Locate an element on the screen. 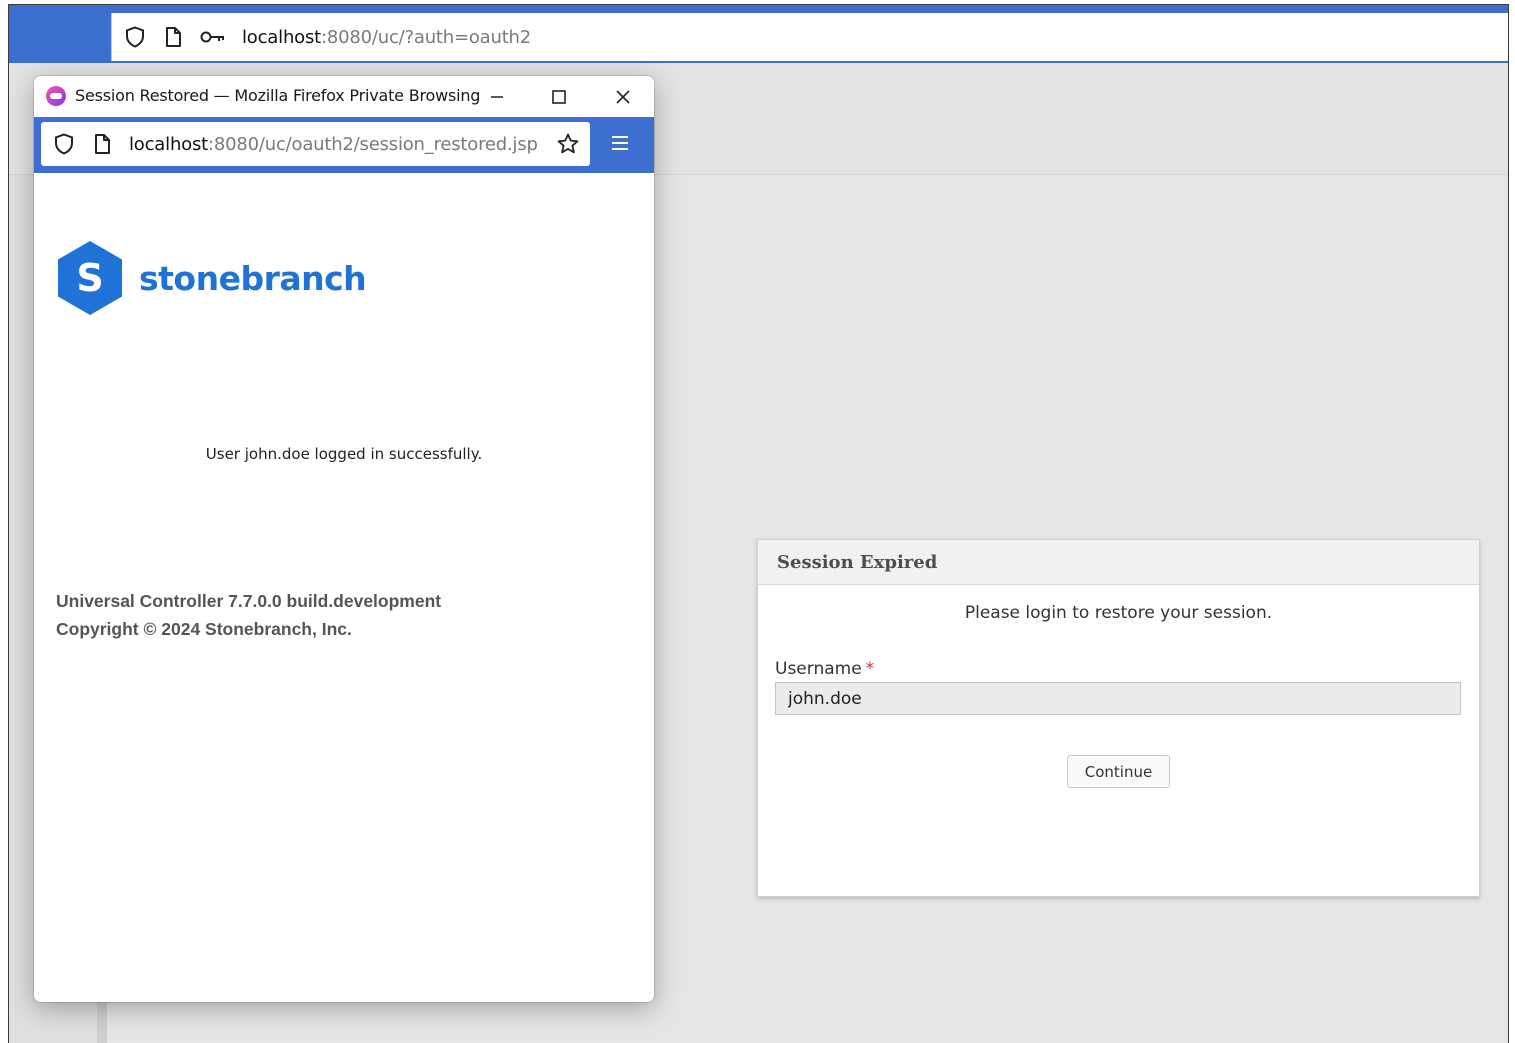 Image resolution: width=1515 pixels, height=1043 pixels. logo-letter: S is located at coordinates (89, 278).